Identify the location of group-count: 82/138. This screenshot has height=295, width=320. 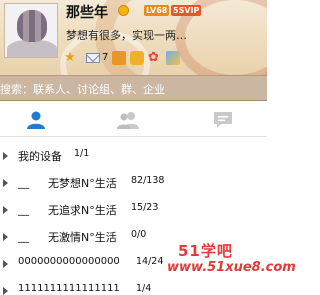
(148, 180).